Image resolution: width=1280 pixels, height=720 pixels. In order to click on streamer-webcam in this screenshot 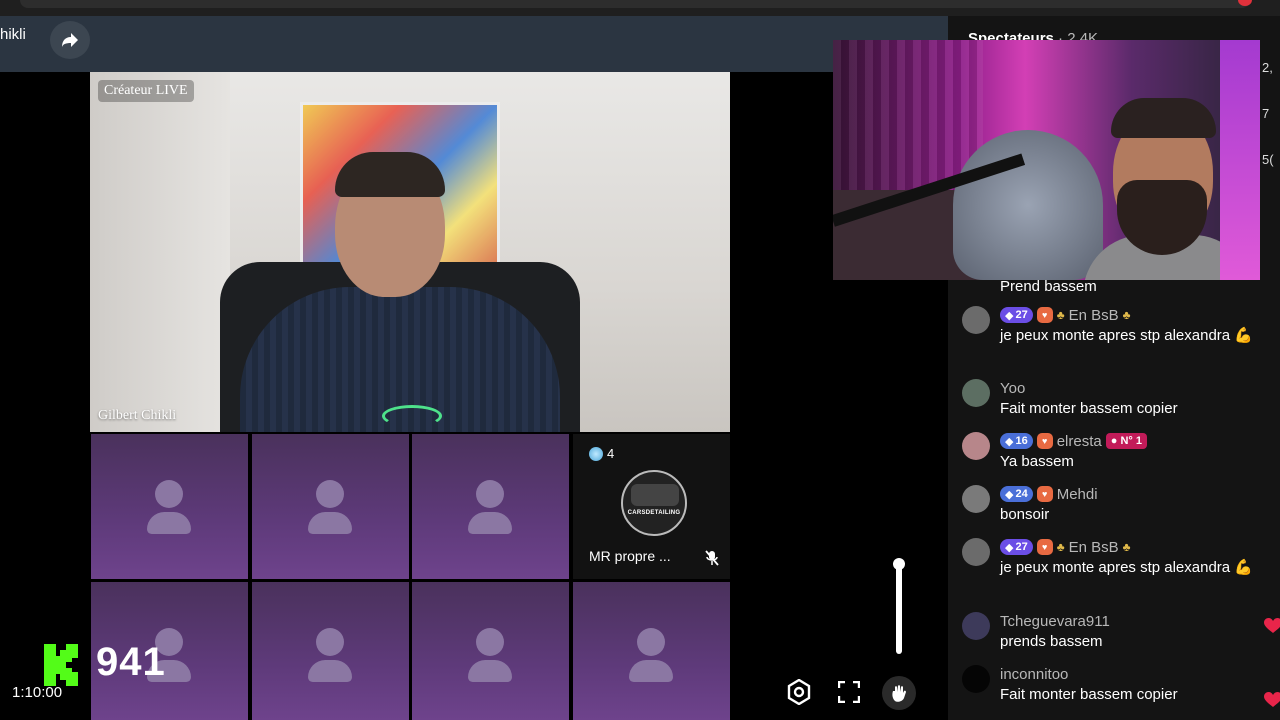, I will do `click(1046, 160)`.